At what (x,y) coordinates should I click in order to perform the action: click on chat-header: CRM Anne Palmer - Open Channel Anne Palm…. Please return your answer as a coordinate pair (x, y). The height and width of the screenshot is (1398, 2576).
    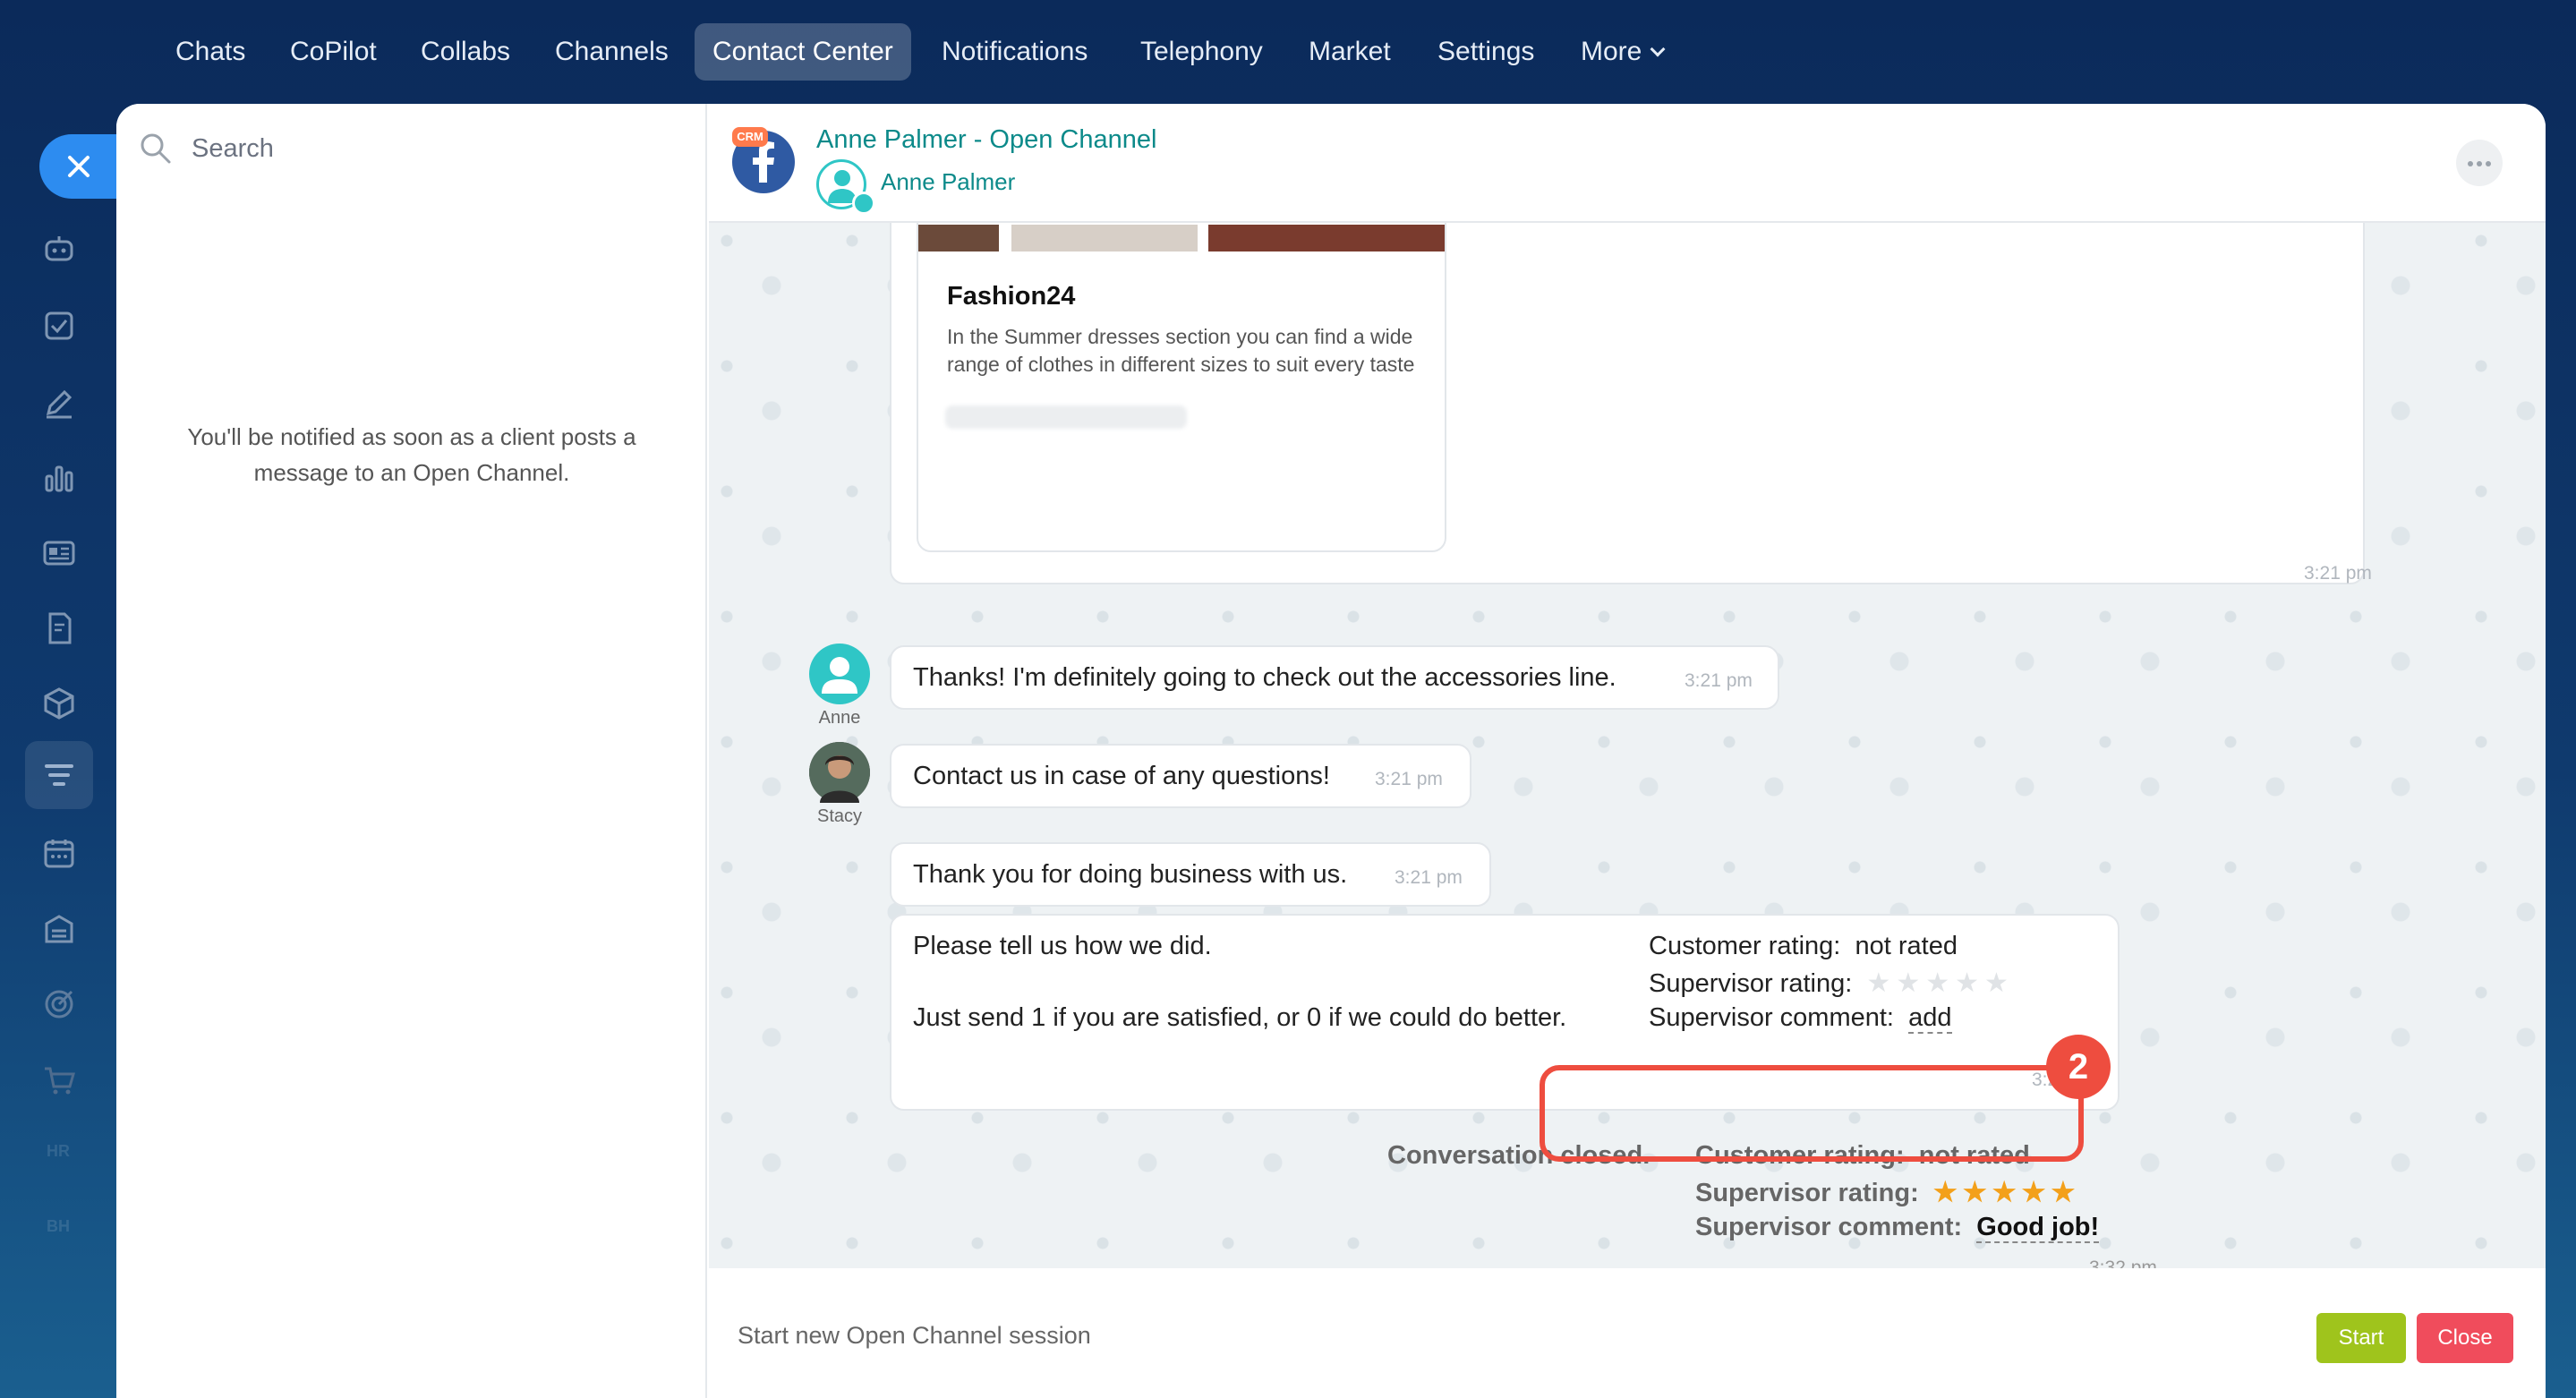
    Looking at the image, I should click on (1627, 164).